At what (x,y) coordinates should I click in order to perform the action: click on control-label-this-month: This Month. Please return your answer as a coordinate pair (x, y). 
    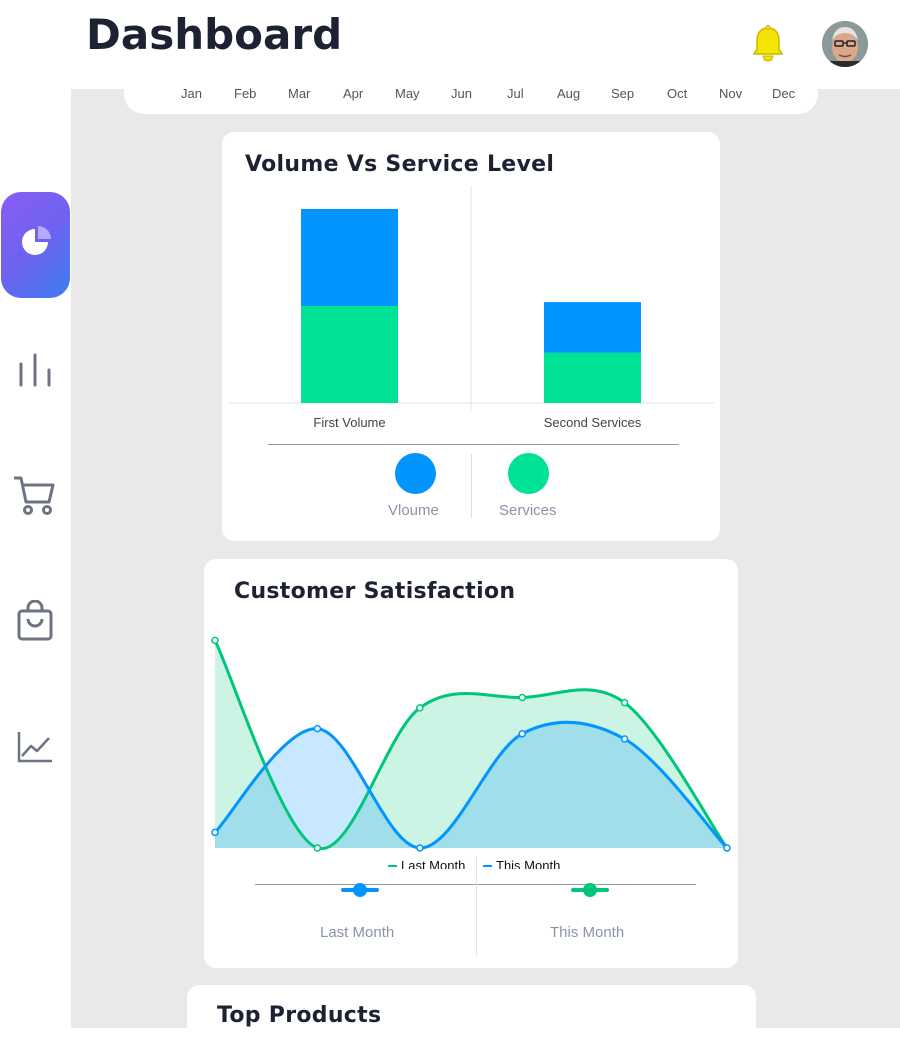
    Looking at the image, I should click on (587, 932).